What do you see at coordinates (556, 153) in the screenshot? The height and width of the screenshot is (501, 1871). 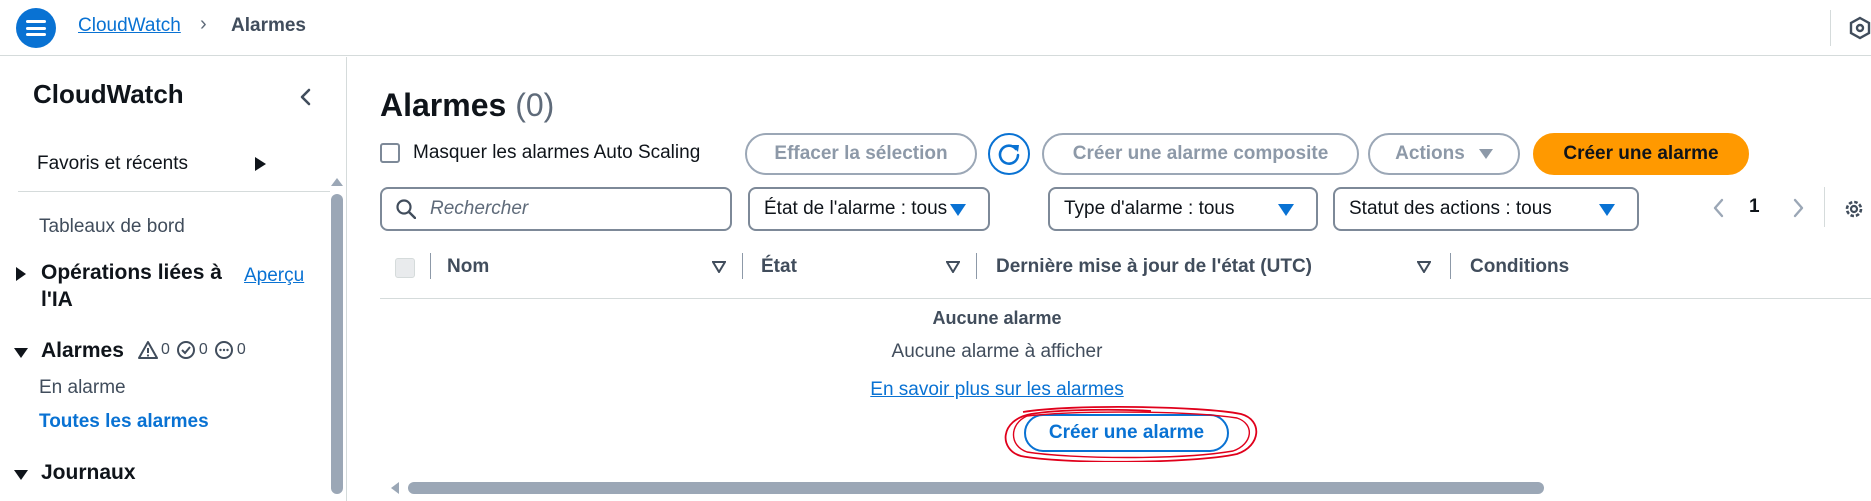 I see `hide-autoscaling-label: Masquer les alarmes Auto Scaling` at bounding box center [556, 153].